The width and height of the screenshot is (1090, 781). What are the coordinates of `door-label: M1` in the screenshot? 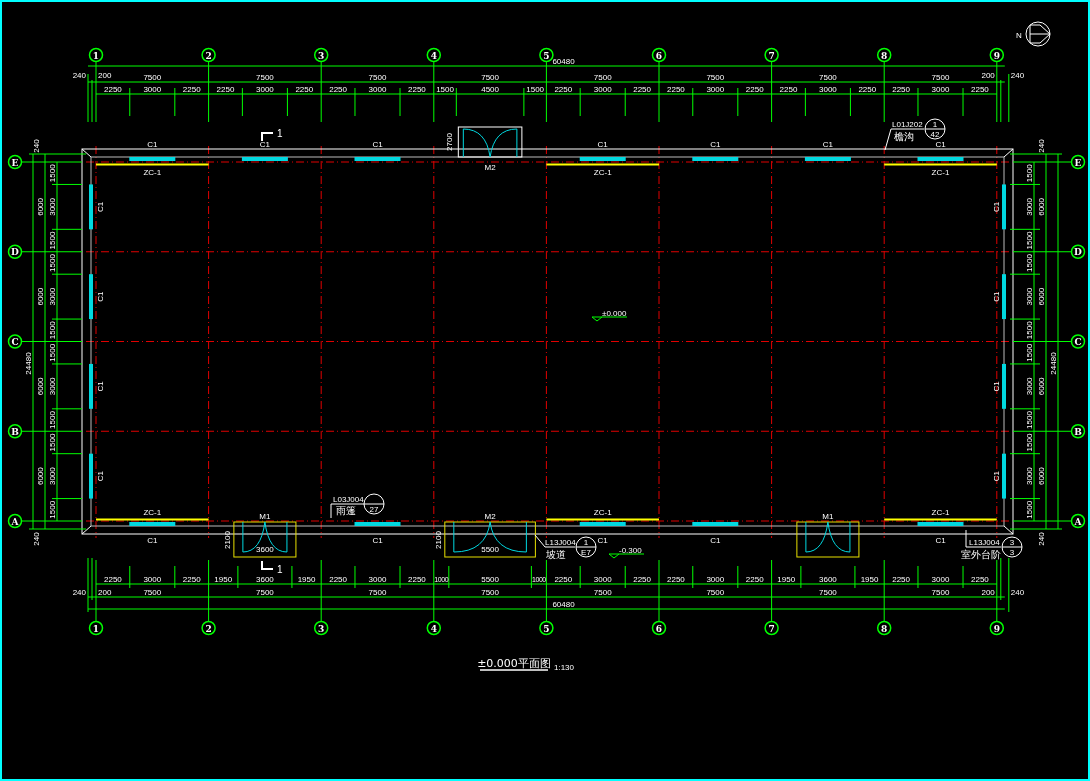 It's located at (828, 516).